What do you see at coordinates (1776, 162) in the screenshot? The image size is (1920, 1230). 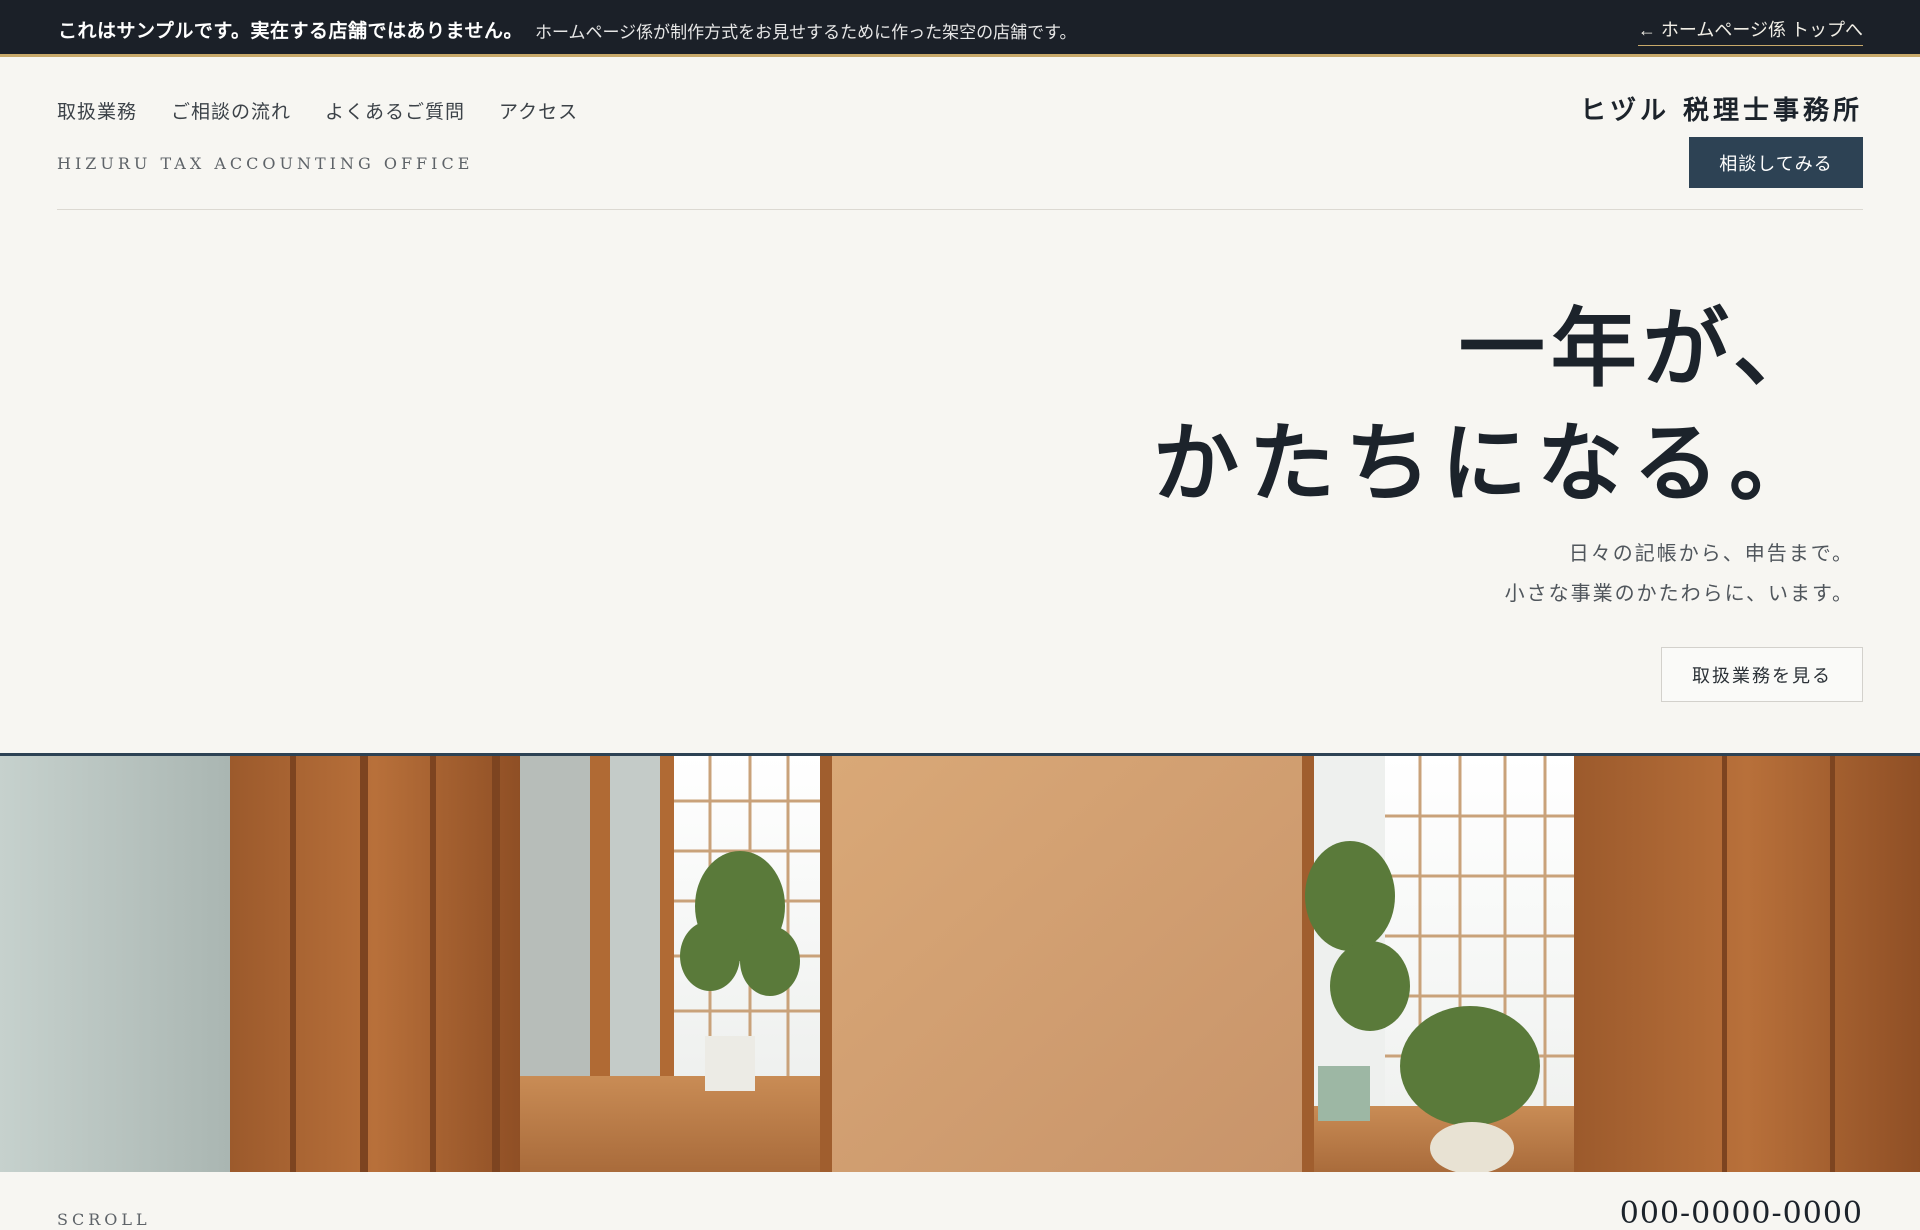 I see `consult-button: 相談してみる` at bounding box center [1776, 162].